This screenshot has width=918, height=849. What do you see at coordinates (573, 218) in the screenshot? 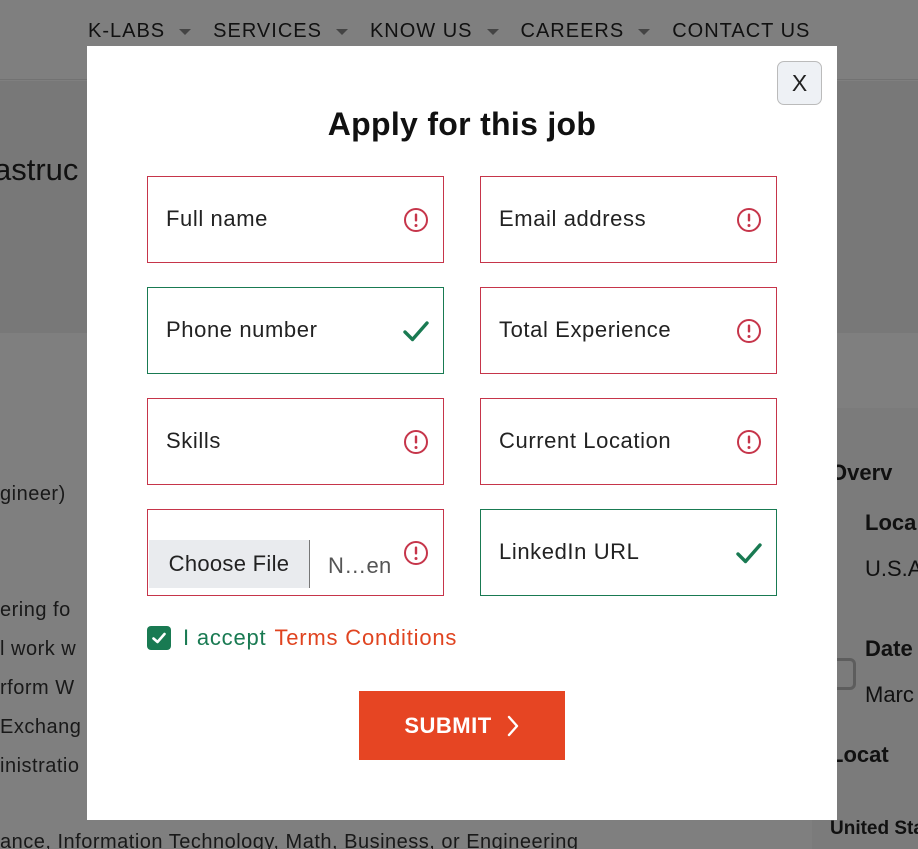
I see `email-placeholder: Email address` at bounding box center [573, 218].